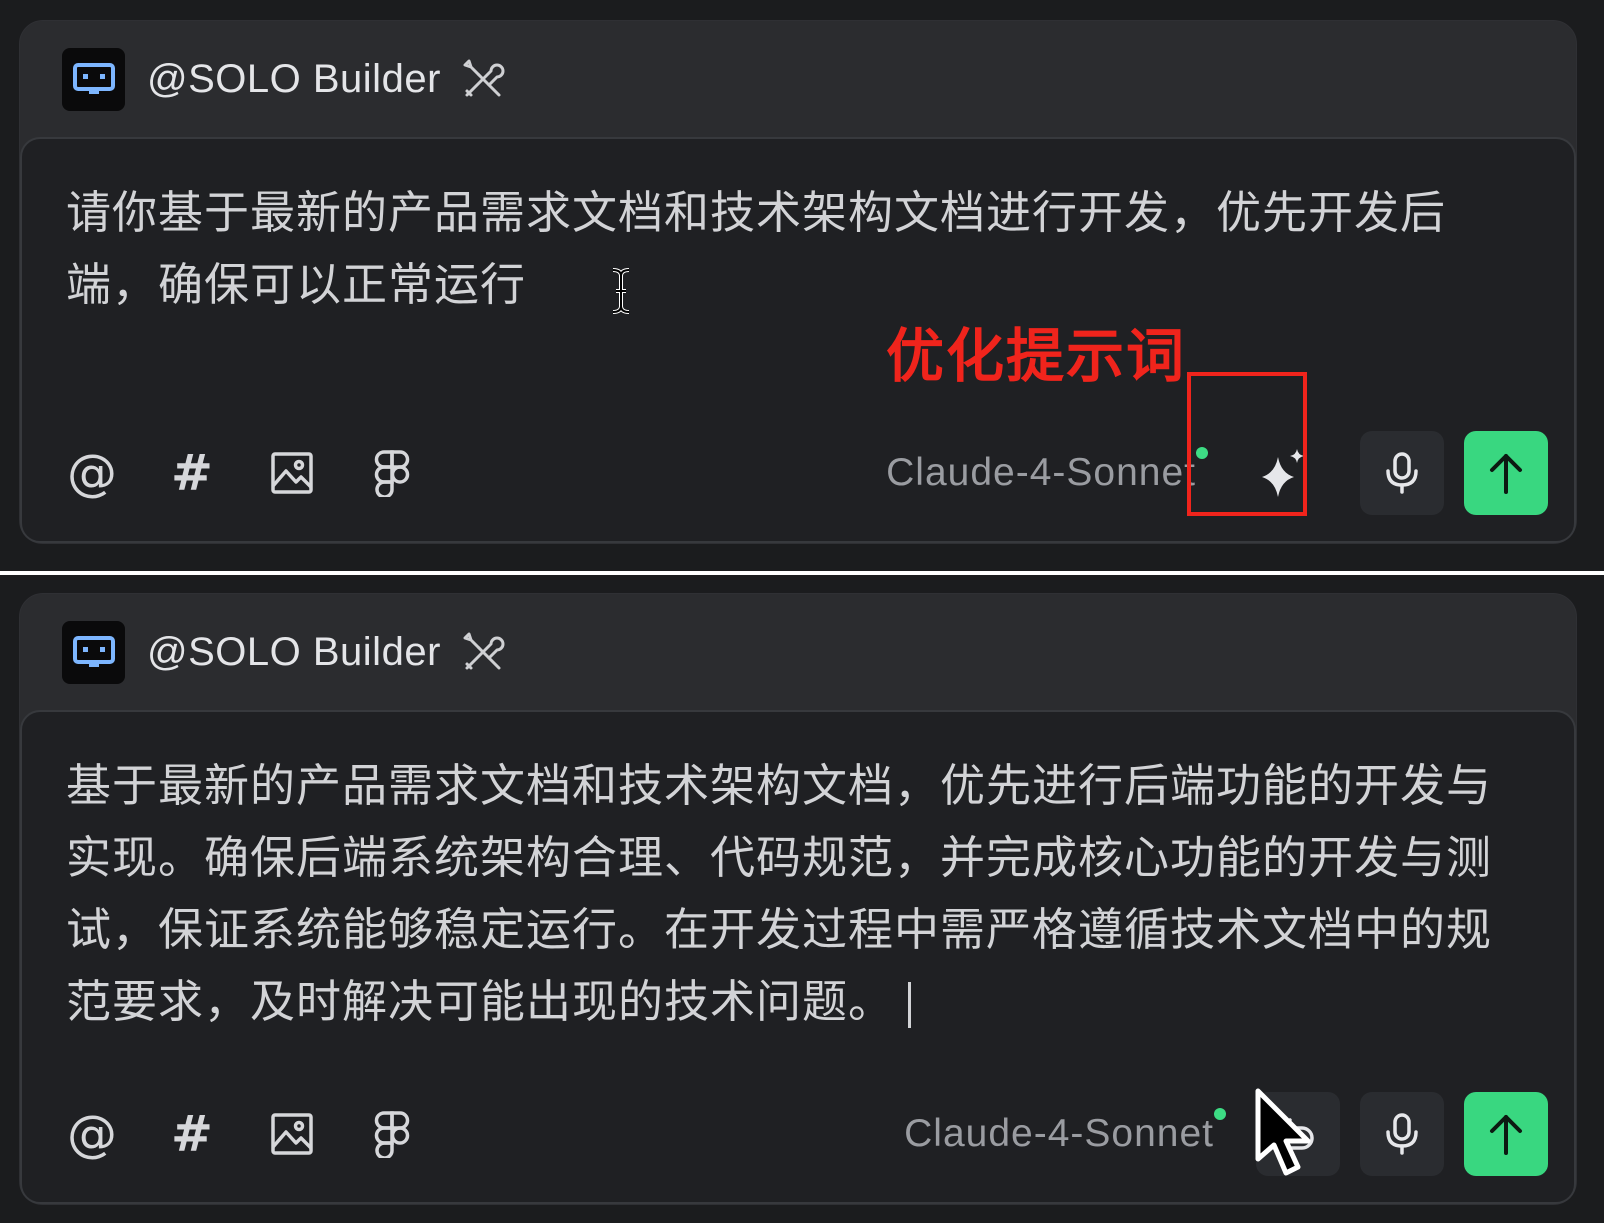 The image size is (1604, 1223). Describe the element at coordinates (1283, 1132) in the screenshot. I see `mouse-pointer-icon` at that location.